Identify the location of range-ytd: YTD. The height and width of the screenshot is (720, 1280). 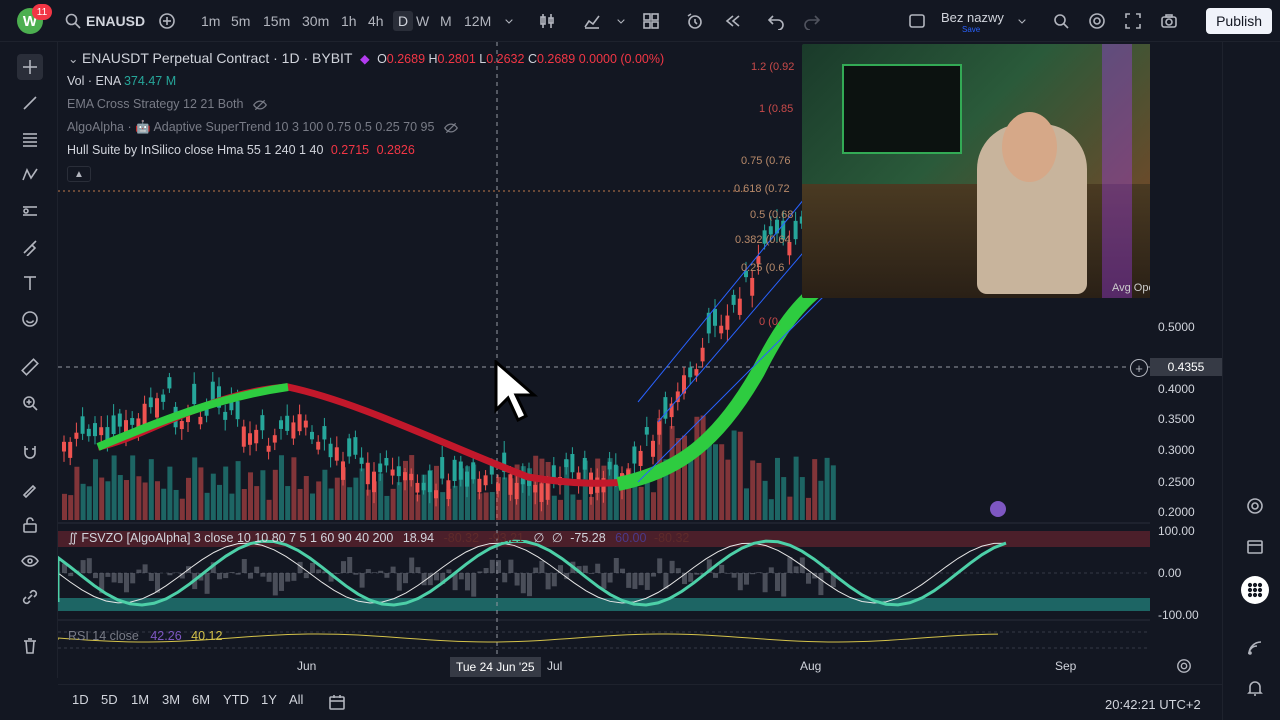
(236, 699).